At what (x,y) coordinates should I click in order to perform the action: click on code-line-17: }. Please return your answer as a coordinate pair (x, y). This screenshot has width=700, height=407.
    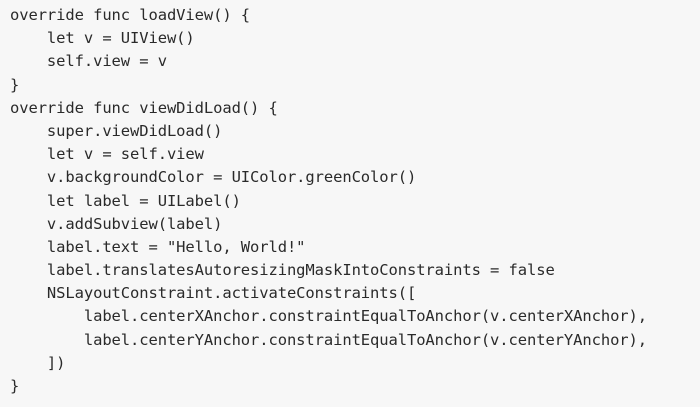
    Looking at the image, I should click on (15, 386).